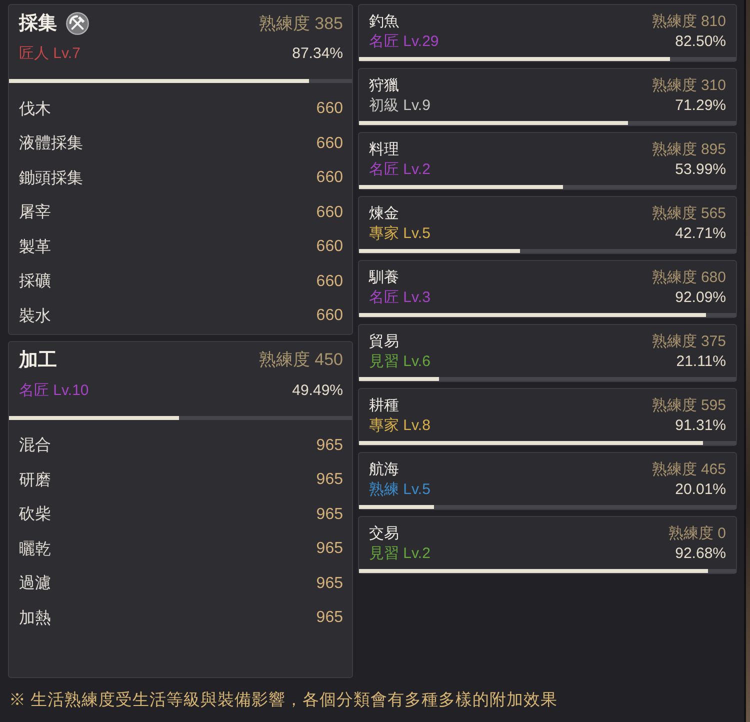 This screenshot has width=750, height=722. I want to click on proficiency-value: 熟練度 680, so click(689, 277).